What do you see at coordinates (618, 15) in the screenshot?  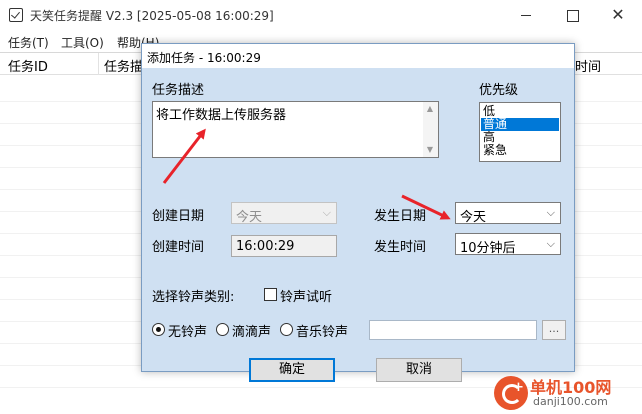 I see `close-icon: ✕` at bounding box center [618, 15].